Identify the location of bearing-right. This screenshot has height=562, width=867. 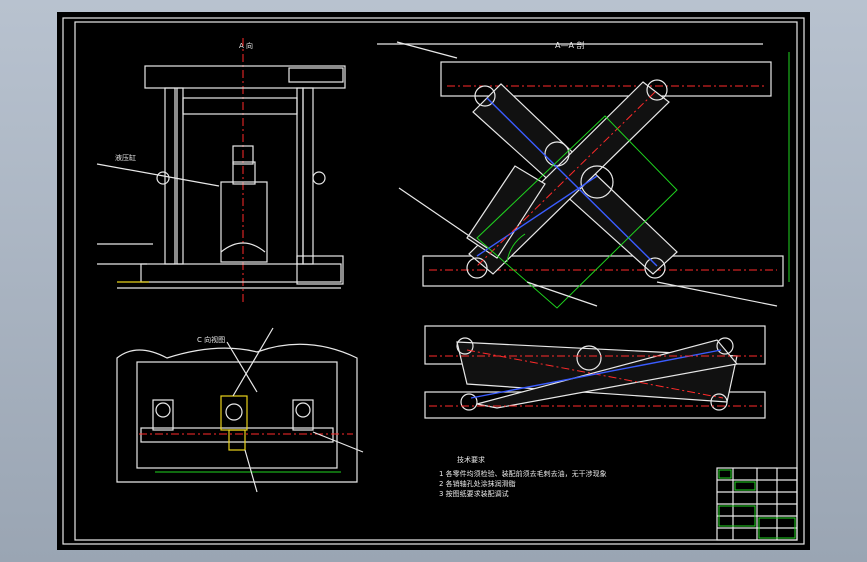
(303, 415).